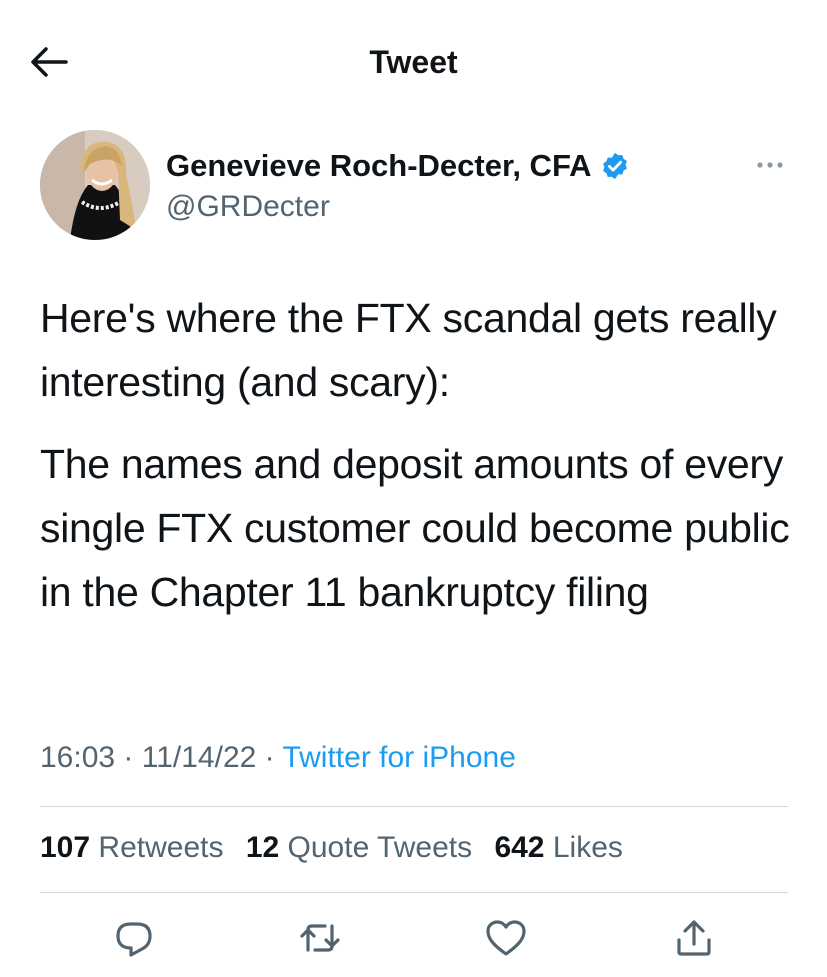  Describe the element at coordinates (398, 757) in the screenshot. I see `tweet-source-link: Twitter for iPhone` at that location.